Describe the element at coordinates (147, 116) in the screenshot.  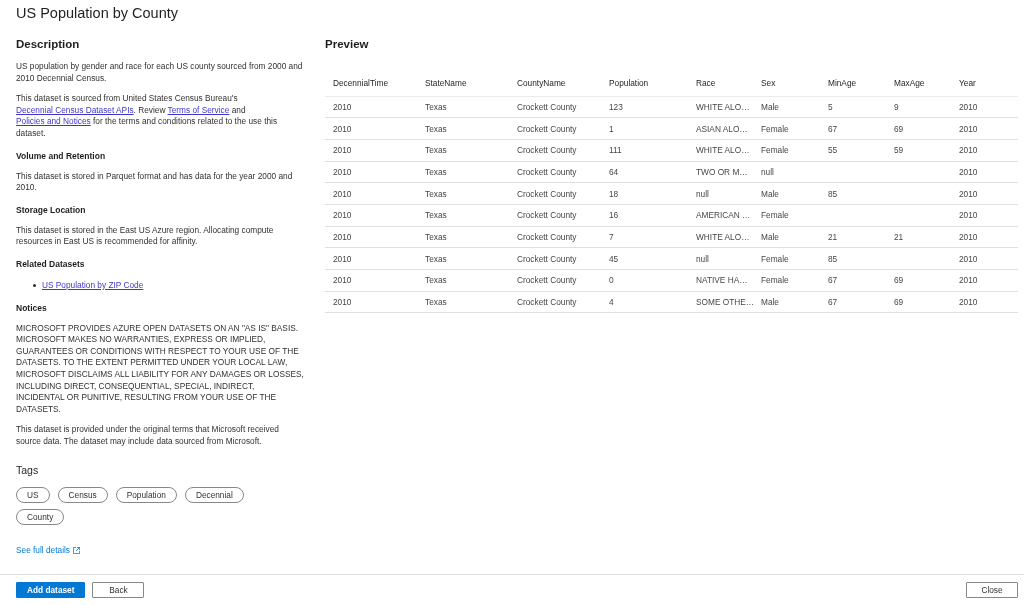
I see `body-text: This dataset is sourced from United States Census Bureau's Decennial Census Dataset APIs. Review Terms of Service and Policies and Notices for the terms and conditions related to the use this dataset.` at that location.